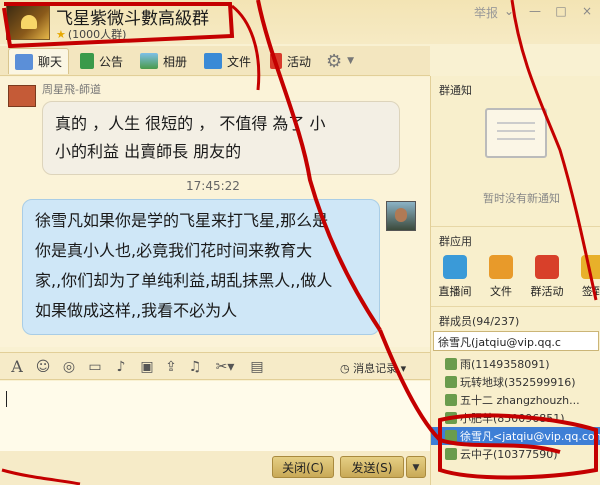  I want to click on tab-files: 文件, so click(227, 61).